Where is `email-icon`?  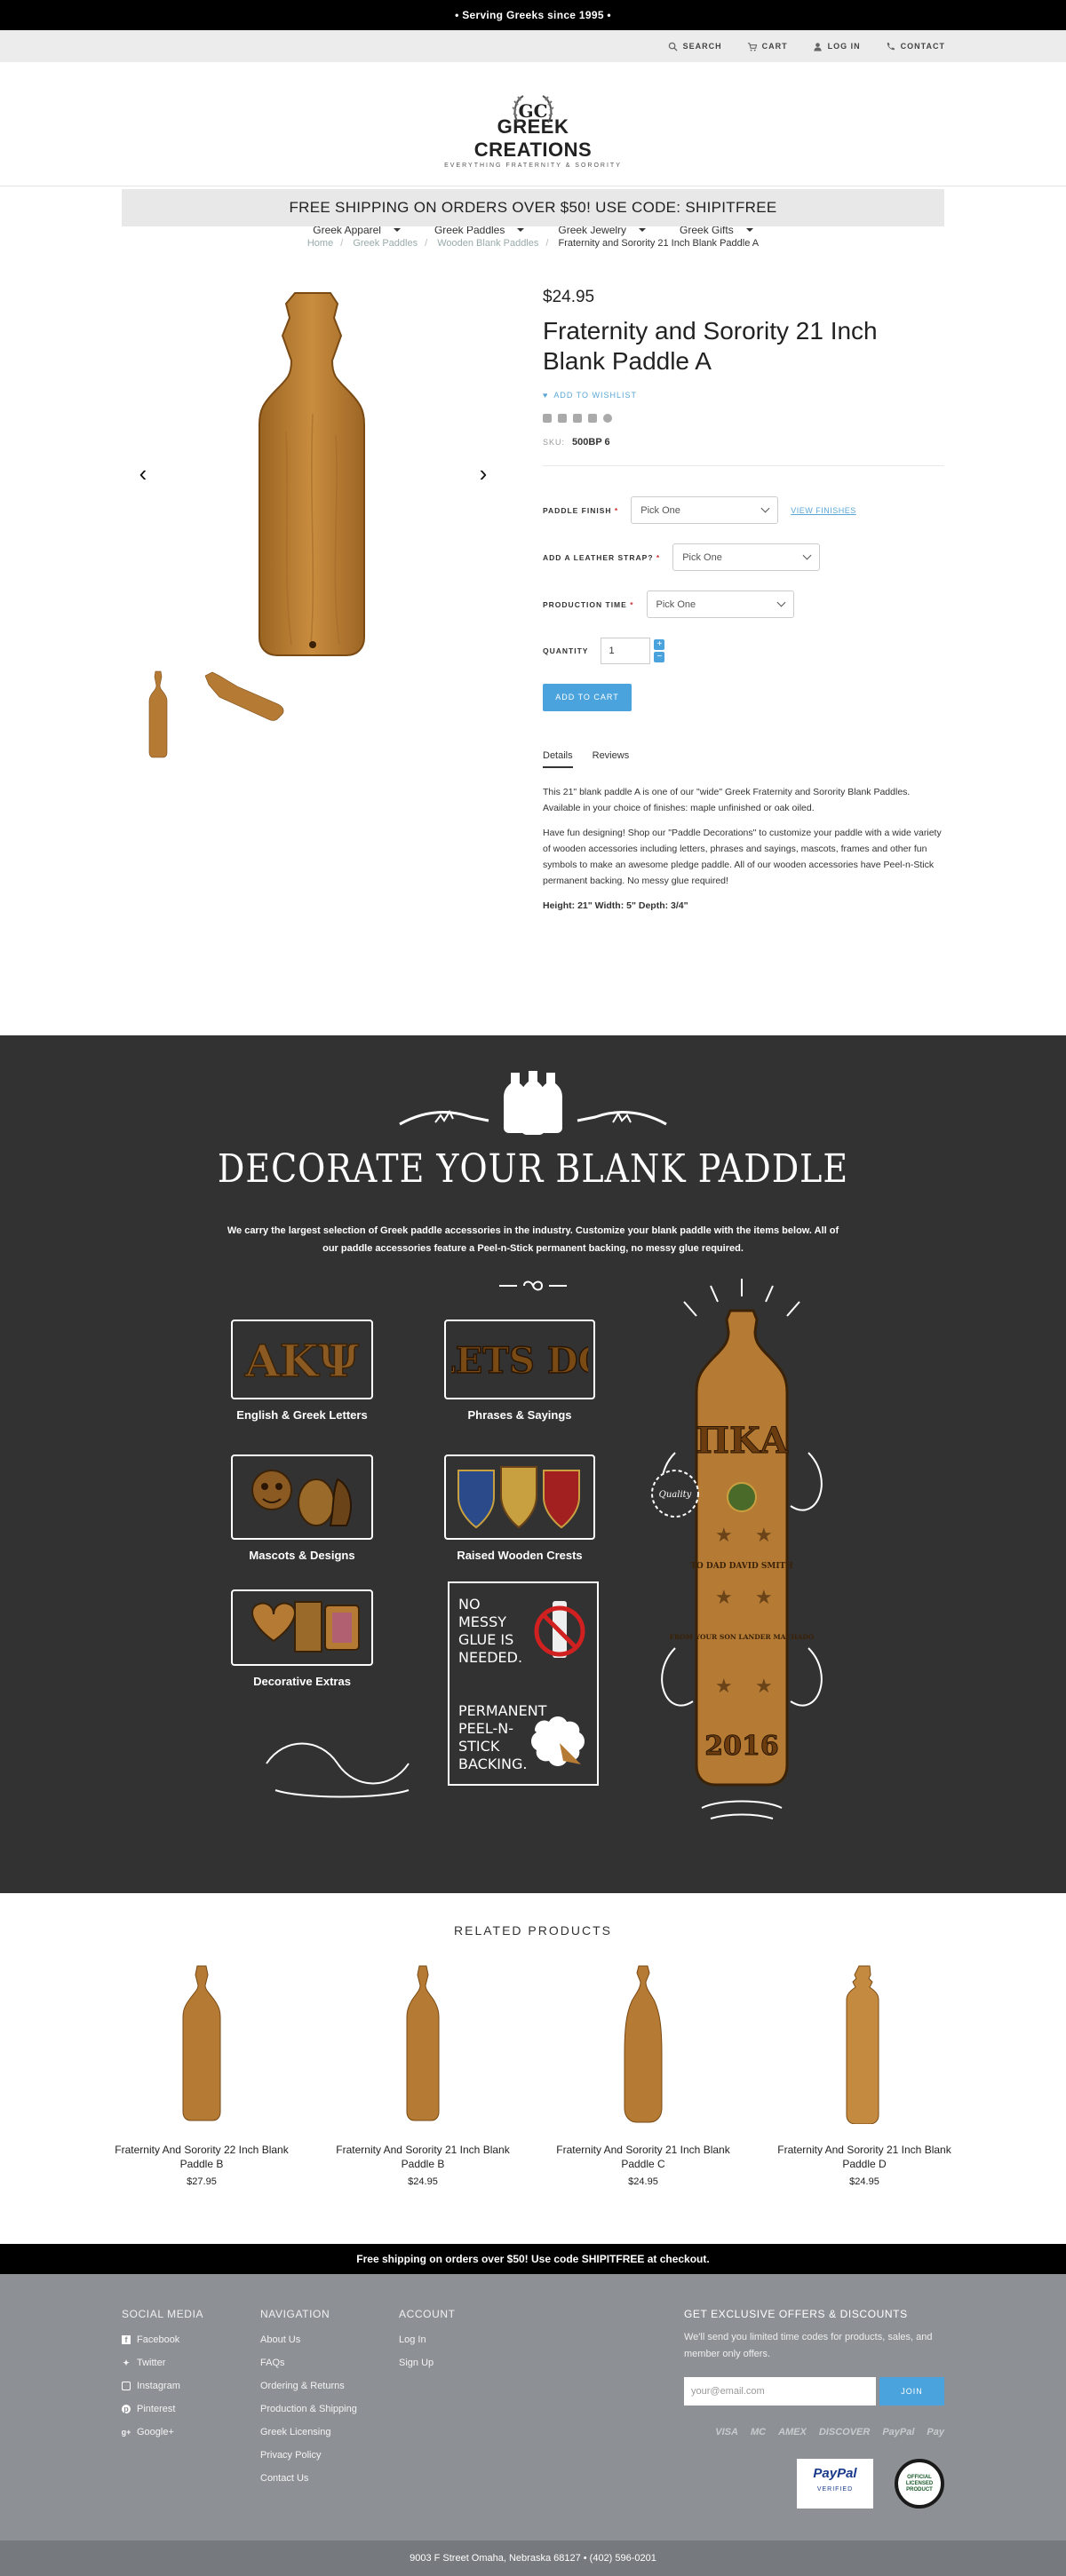
email-icon is located at coordinates (577, 419).